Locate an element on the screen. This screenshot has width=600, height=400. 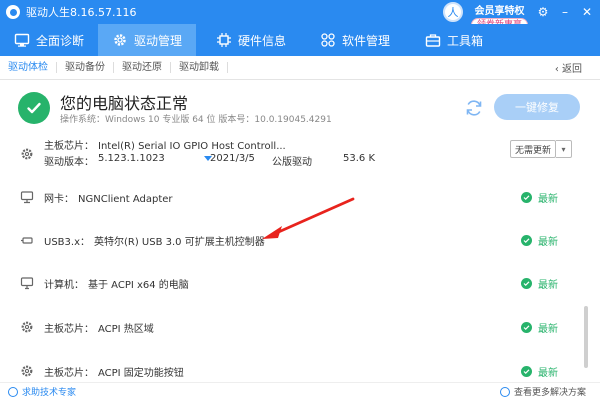
driver-date: 2021/3/5 is located at coordinates (232, 158).